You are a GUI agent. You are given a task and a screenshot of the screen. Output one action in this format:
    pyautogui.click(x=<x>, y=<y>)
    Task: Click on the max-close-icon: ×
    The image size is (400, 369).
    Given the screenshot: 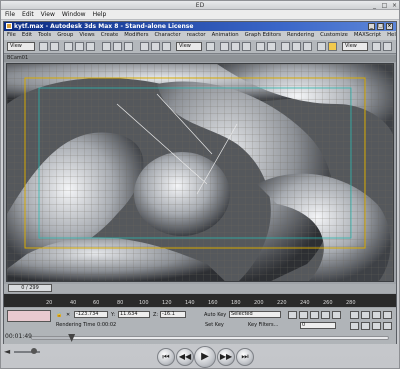 What is the action you would take?
    pyautogui.click(x=389, y=26)
    